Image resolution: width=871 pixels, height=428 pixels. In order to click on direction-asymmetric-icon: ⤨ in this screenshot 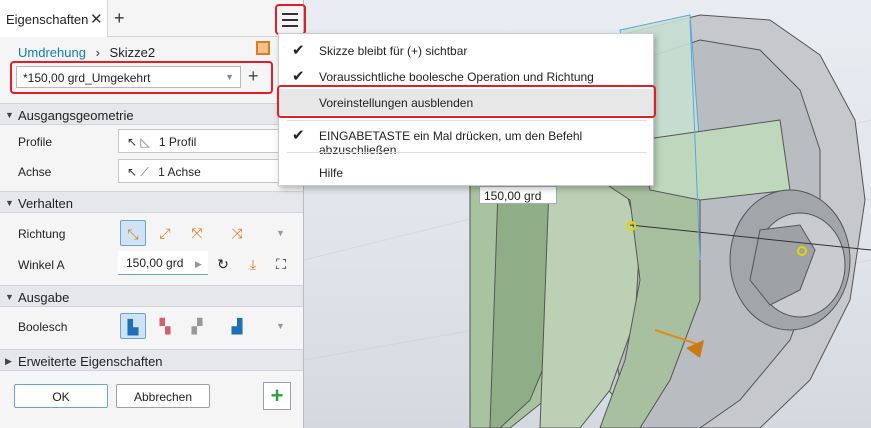, I will do `click(237, 233)`.